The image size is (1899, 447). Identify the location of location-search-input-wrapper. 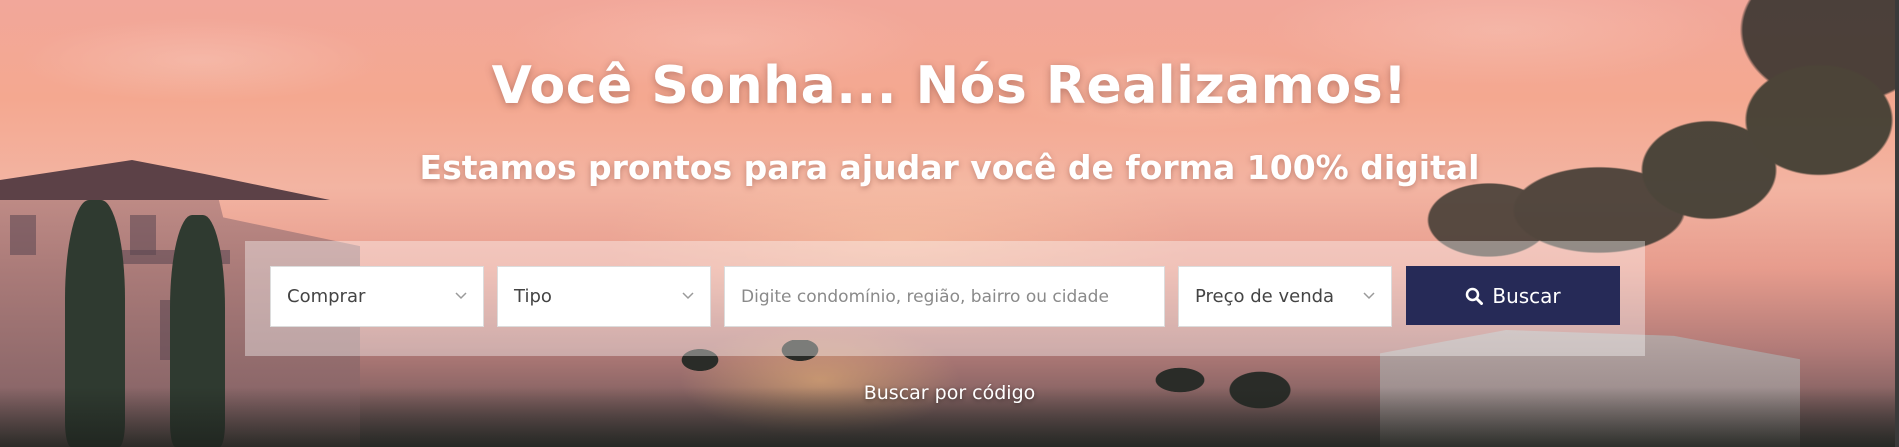
(944, 296).